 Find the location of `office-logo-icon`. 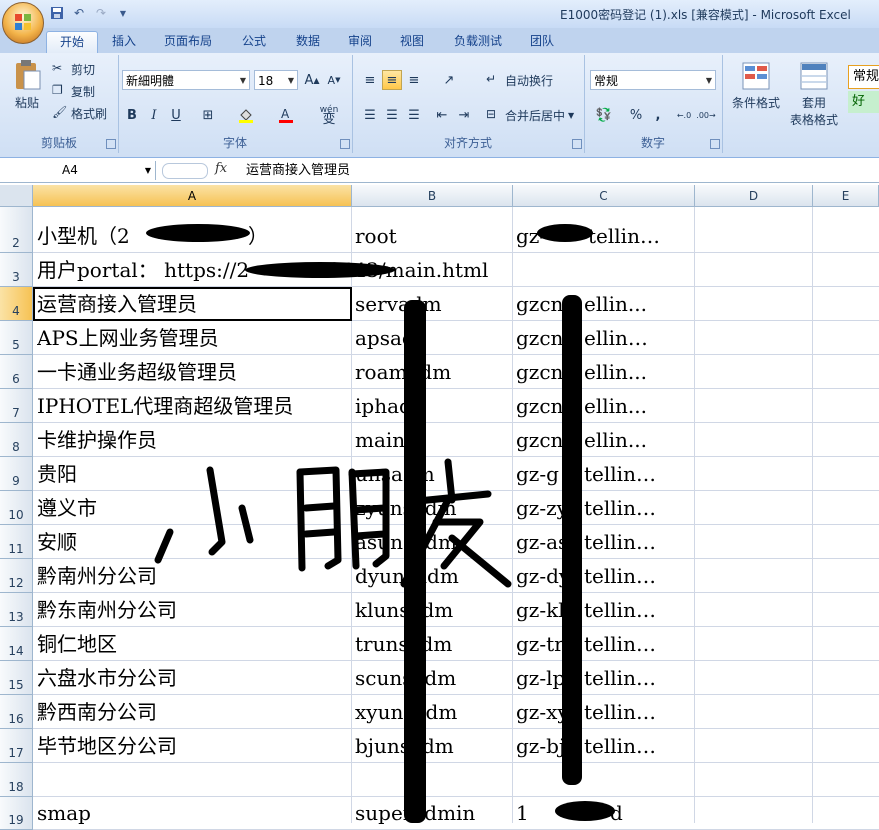

office-logo-icon is located at coordinates (23, 22).